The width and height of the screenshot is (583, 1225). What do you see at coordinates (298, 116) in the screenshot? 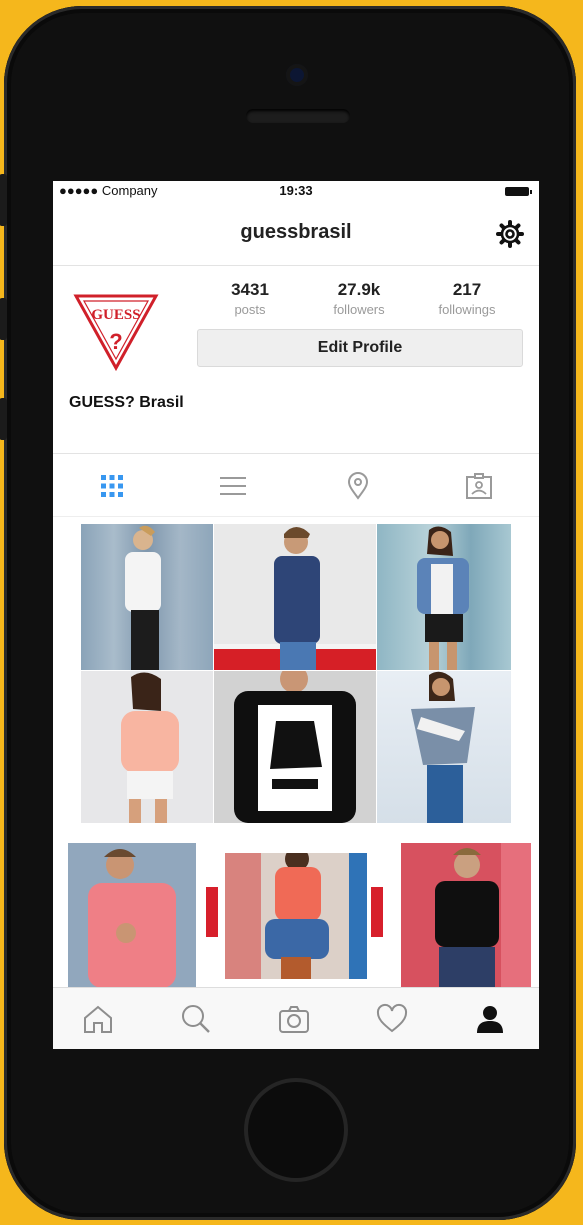
I see `earpiece-speaker` at bounding box center [298, 116].